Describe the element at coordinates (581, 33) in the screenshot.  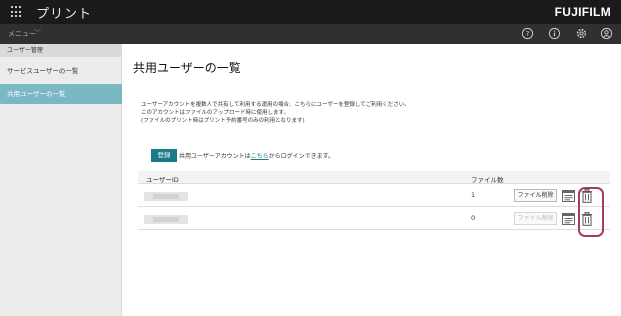
I see `settings-gear-icon` at that location.